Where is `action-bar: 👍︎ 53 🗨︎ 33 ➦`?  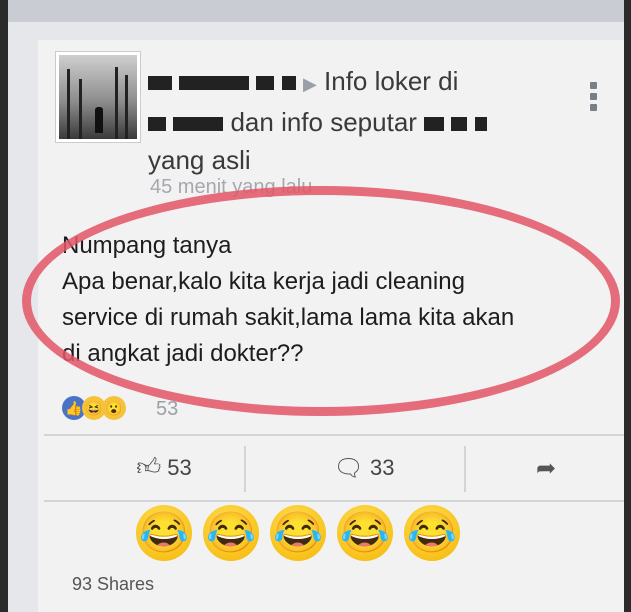
action-bar: 👍︎ 53 🗨︎ 33 ➦ is located at coordinates (334, 468).